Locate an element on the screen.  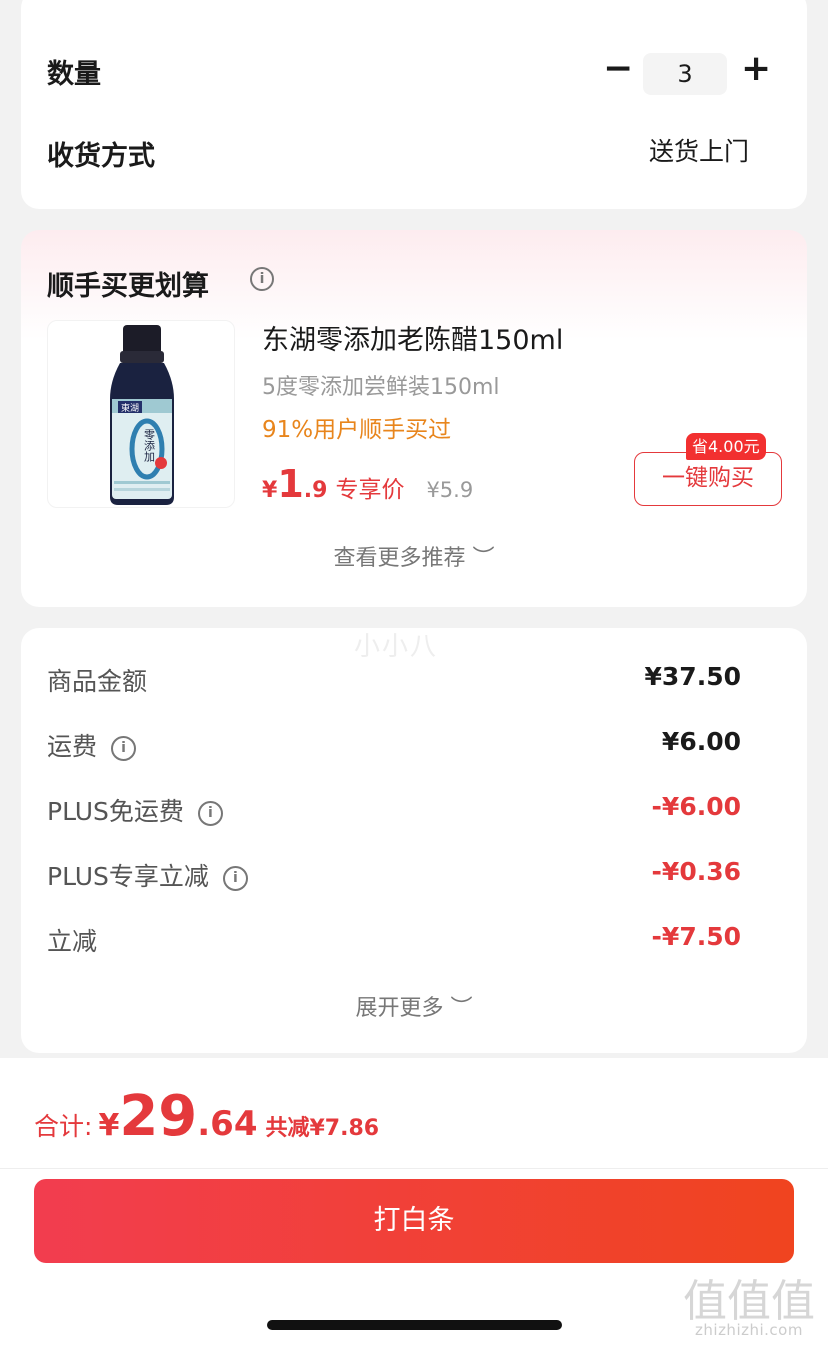
instant-discount-value: -¥7.50 is located at coordinates (696, 936).